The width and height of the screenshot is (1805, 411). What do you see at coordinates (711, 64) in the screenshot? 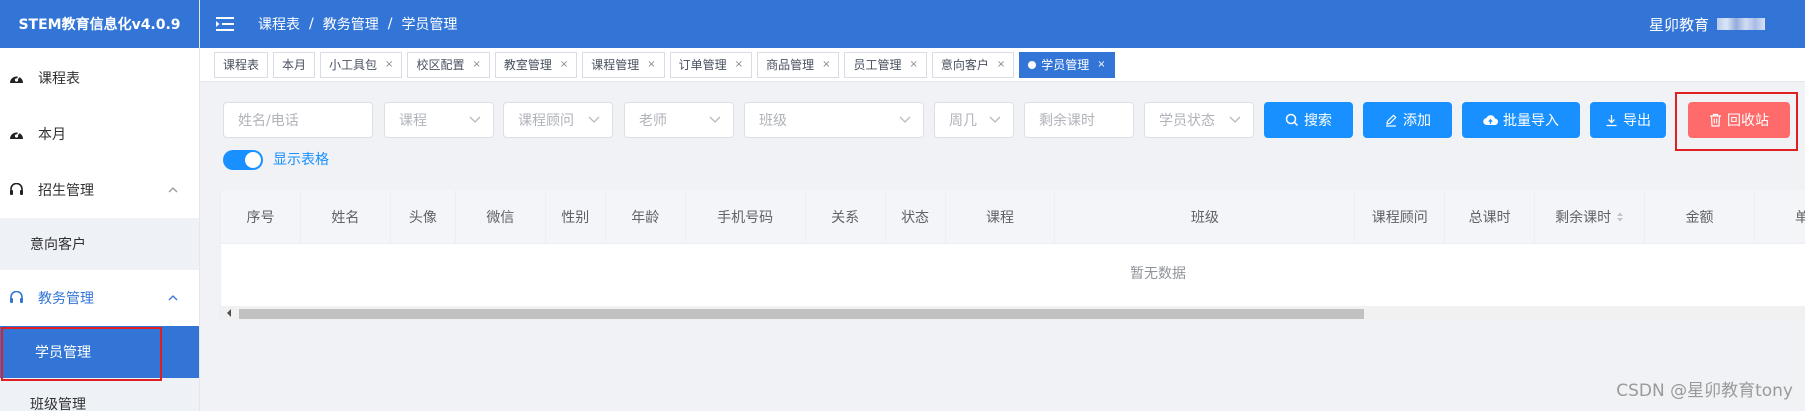
I see `tag-orders: 订单管理 ×` at bounding box center [711, 64].